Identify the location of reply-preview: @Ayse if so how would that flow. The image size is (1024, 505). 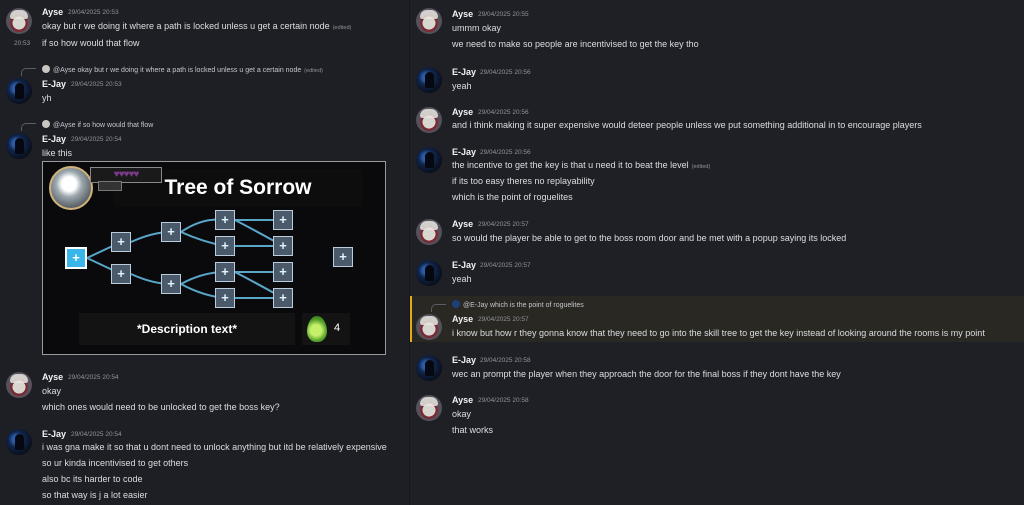
(97, 124).